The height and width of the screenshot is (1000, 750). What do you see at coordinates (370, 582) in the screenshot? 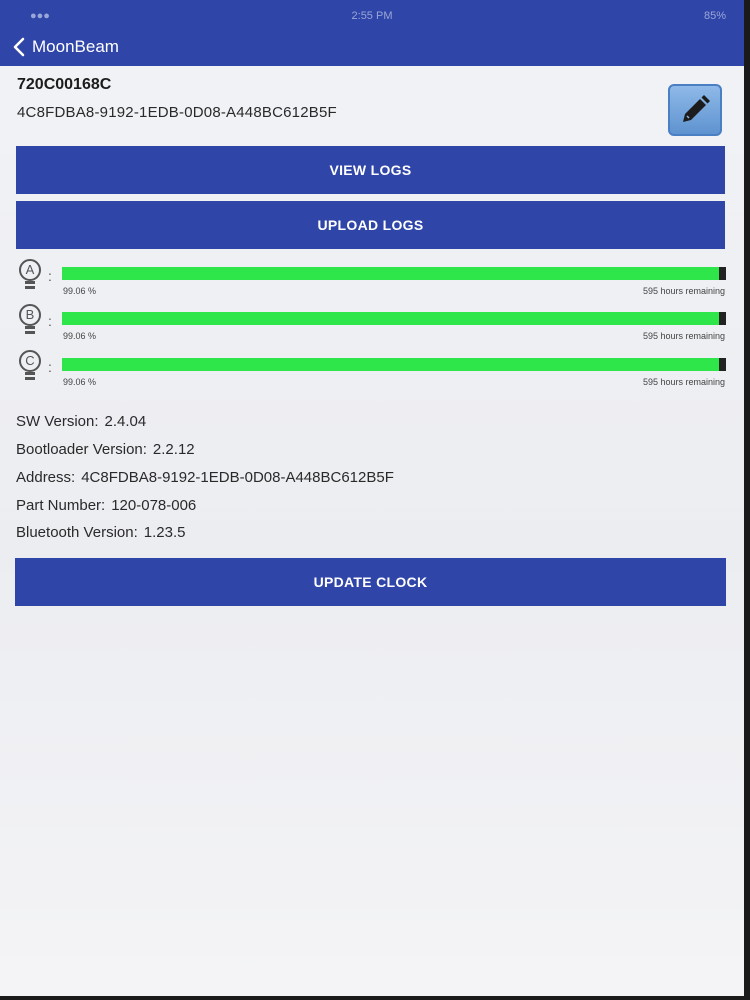
I see `update-clock-button: UPDATE CLOCK` at bounding box center [370, 582].